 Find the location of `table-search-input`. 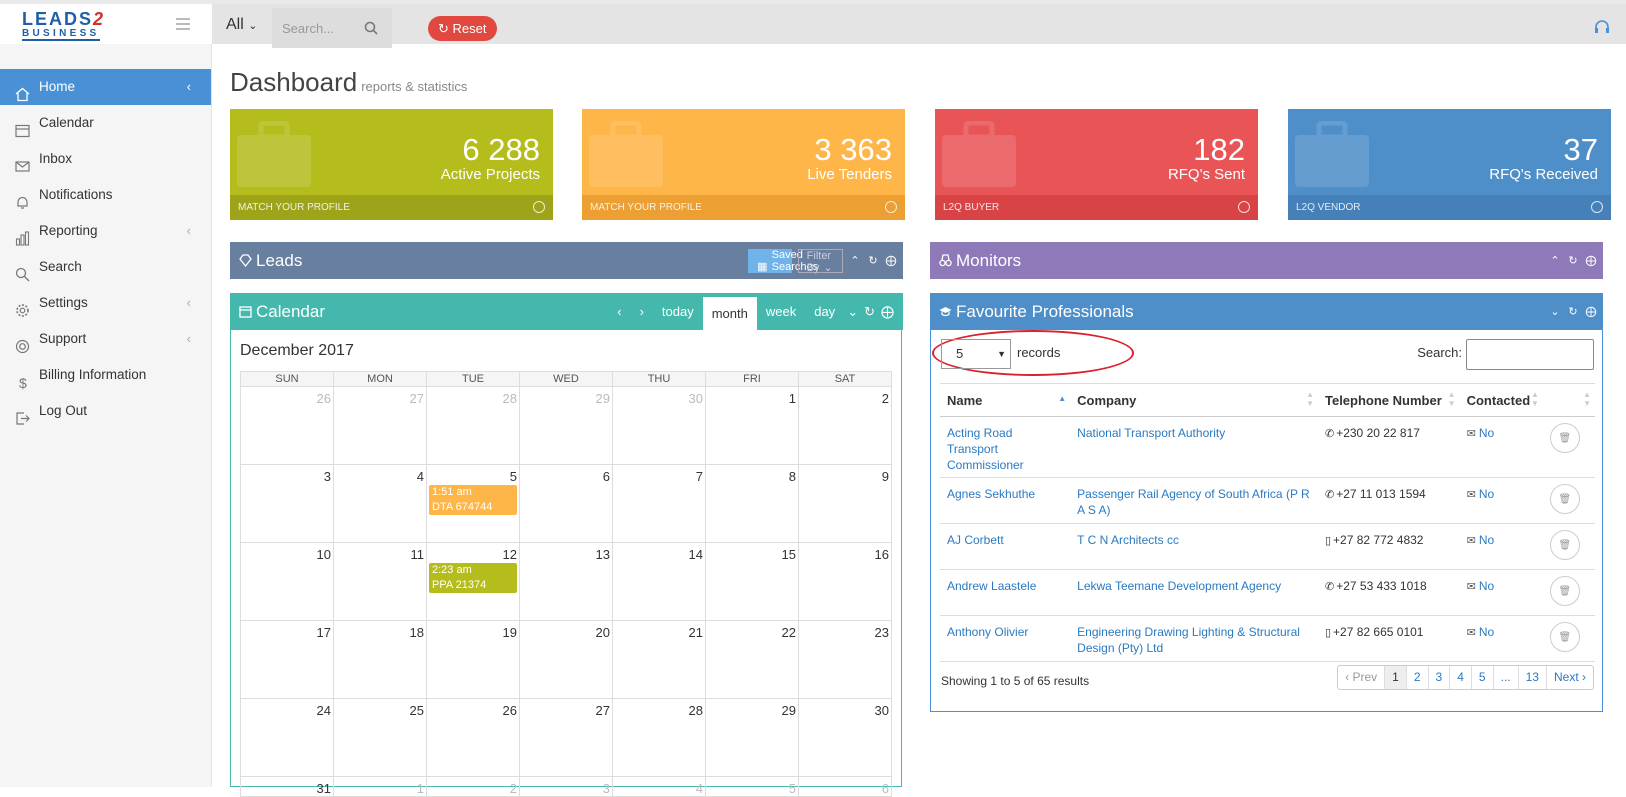

table-search-input is located at coordinates (1530, 354).